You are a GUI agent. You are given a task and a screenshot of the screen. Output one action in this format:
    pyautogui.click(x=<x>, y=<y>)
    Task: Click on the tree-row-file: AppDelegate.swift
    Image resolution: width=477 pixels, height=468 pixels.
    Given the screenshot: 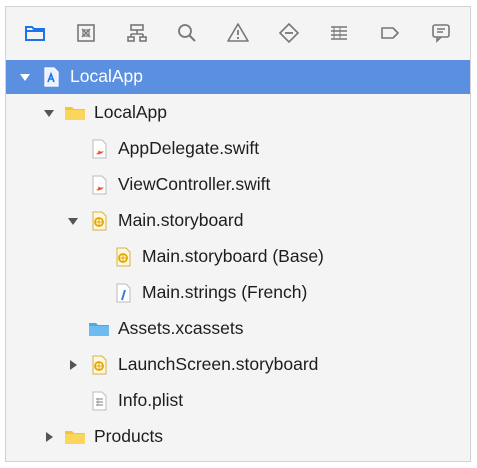 What is the action you would take?
    pyautogui.click(x=238, y=149)
    